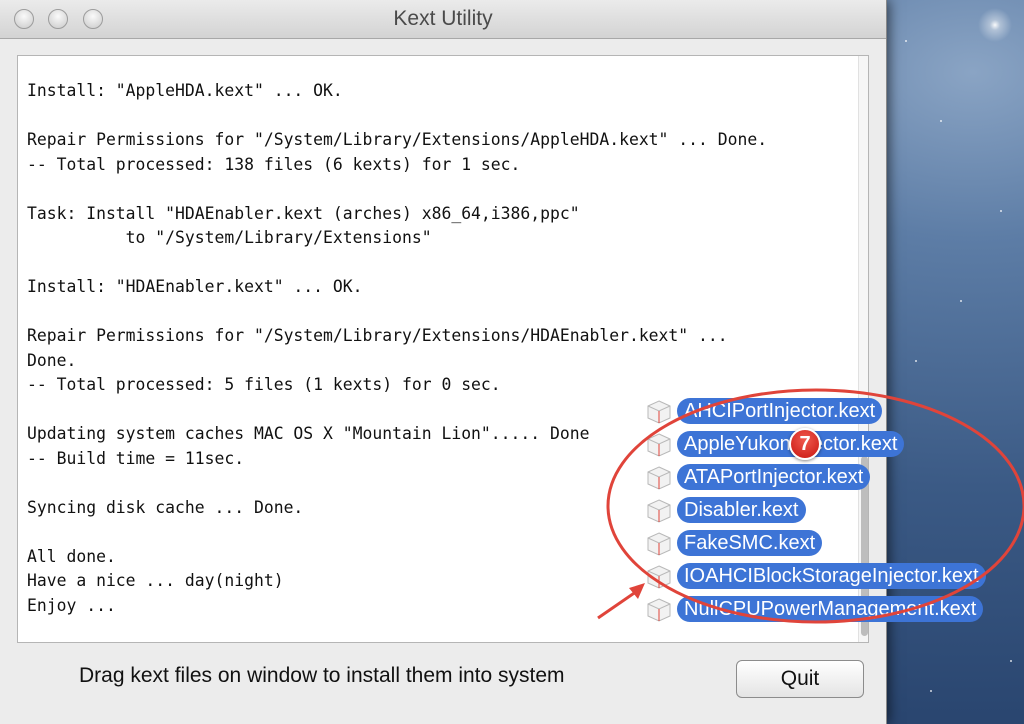 The width and height of the screenshot is (1024, 724). What do you see at coordinates (741, 510) in the screenshot?
I see `kext-file-label: Disabler.kext` at bounding box center [741, 510].